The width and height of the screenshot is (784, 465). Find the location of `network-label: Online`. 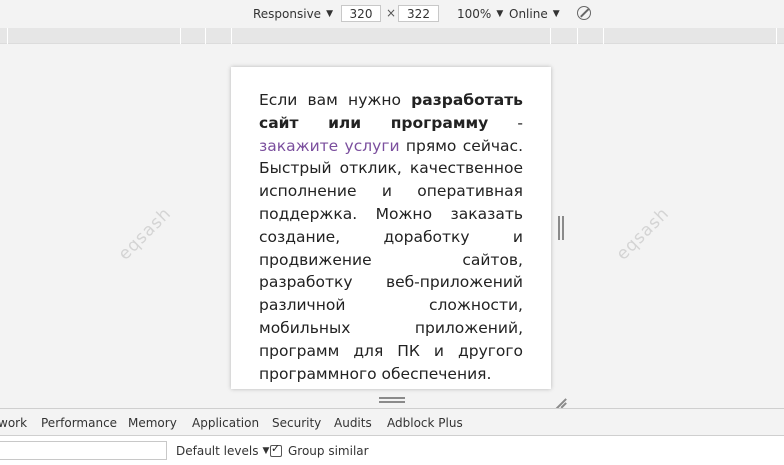

network-label: Online is located at coordinates (528, 14).